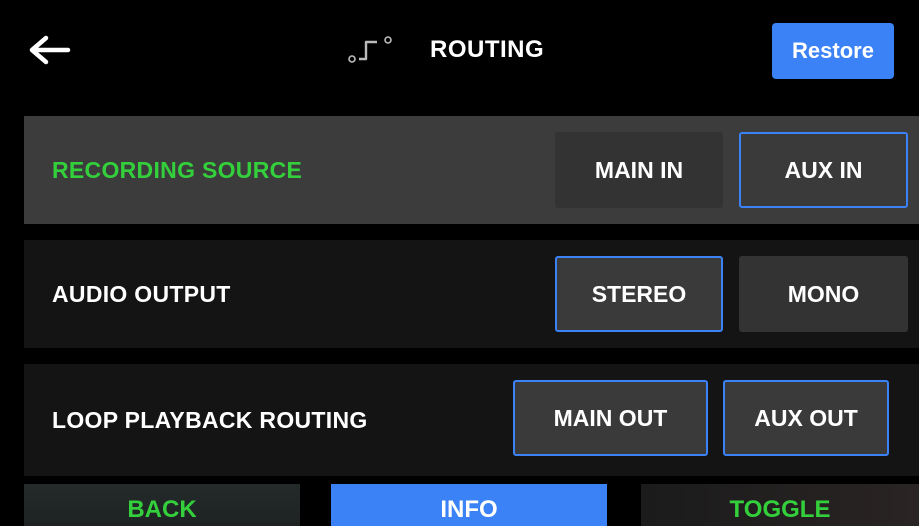  Describe the element at coordinates (141, 293) in the screenshot. I see `audio-output-label: AUDIO OUTPUT` at that location.